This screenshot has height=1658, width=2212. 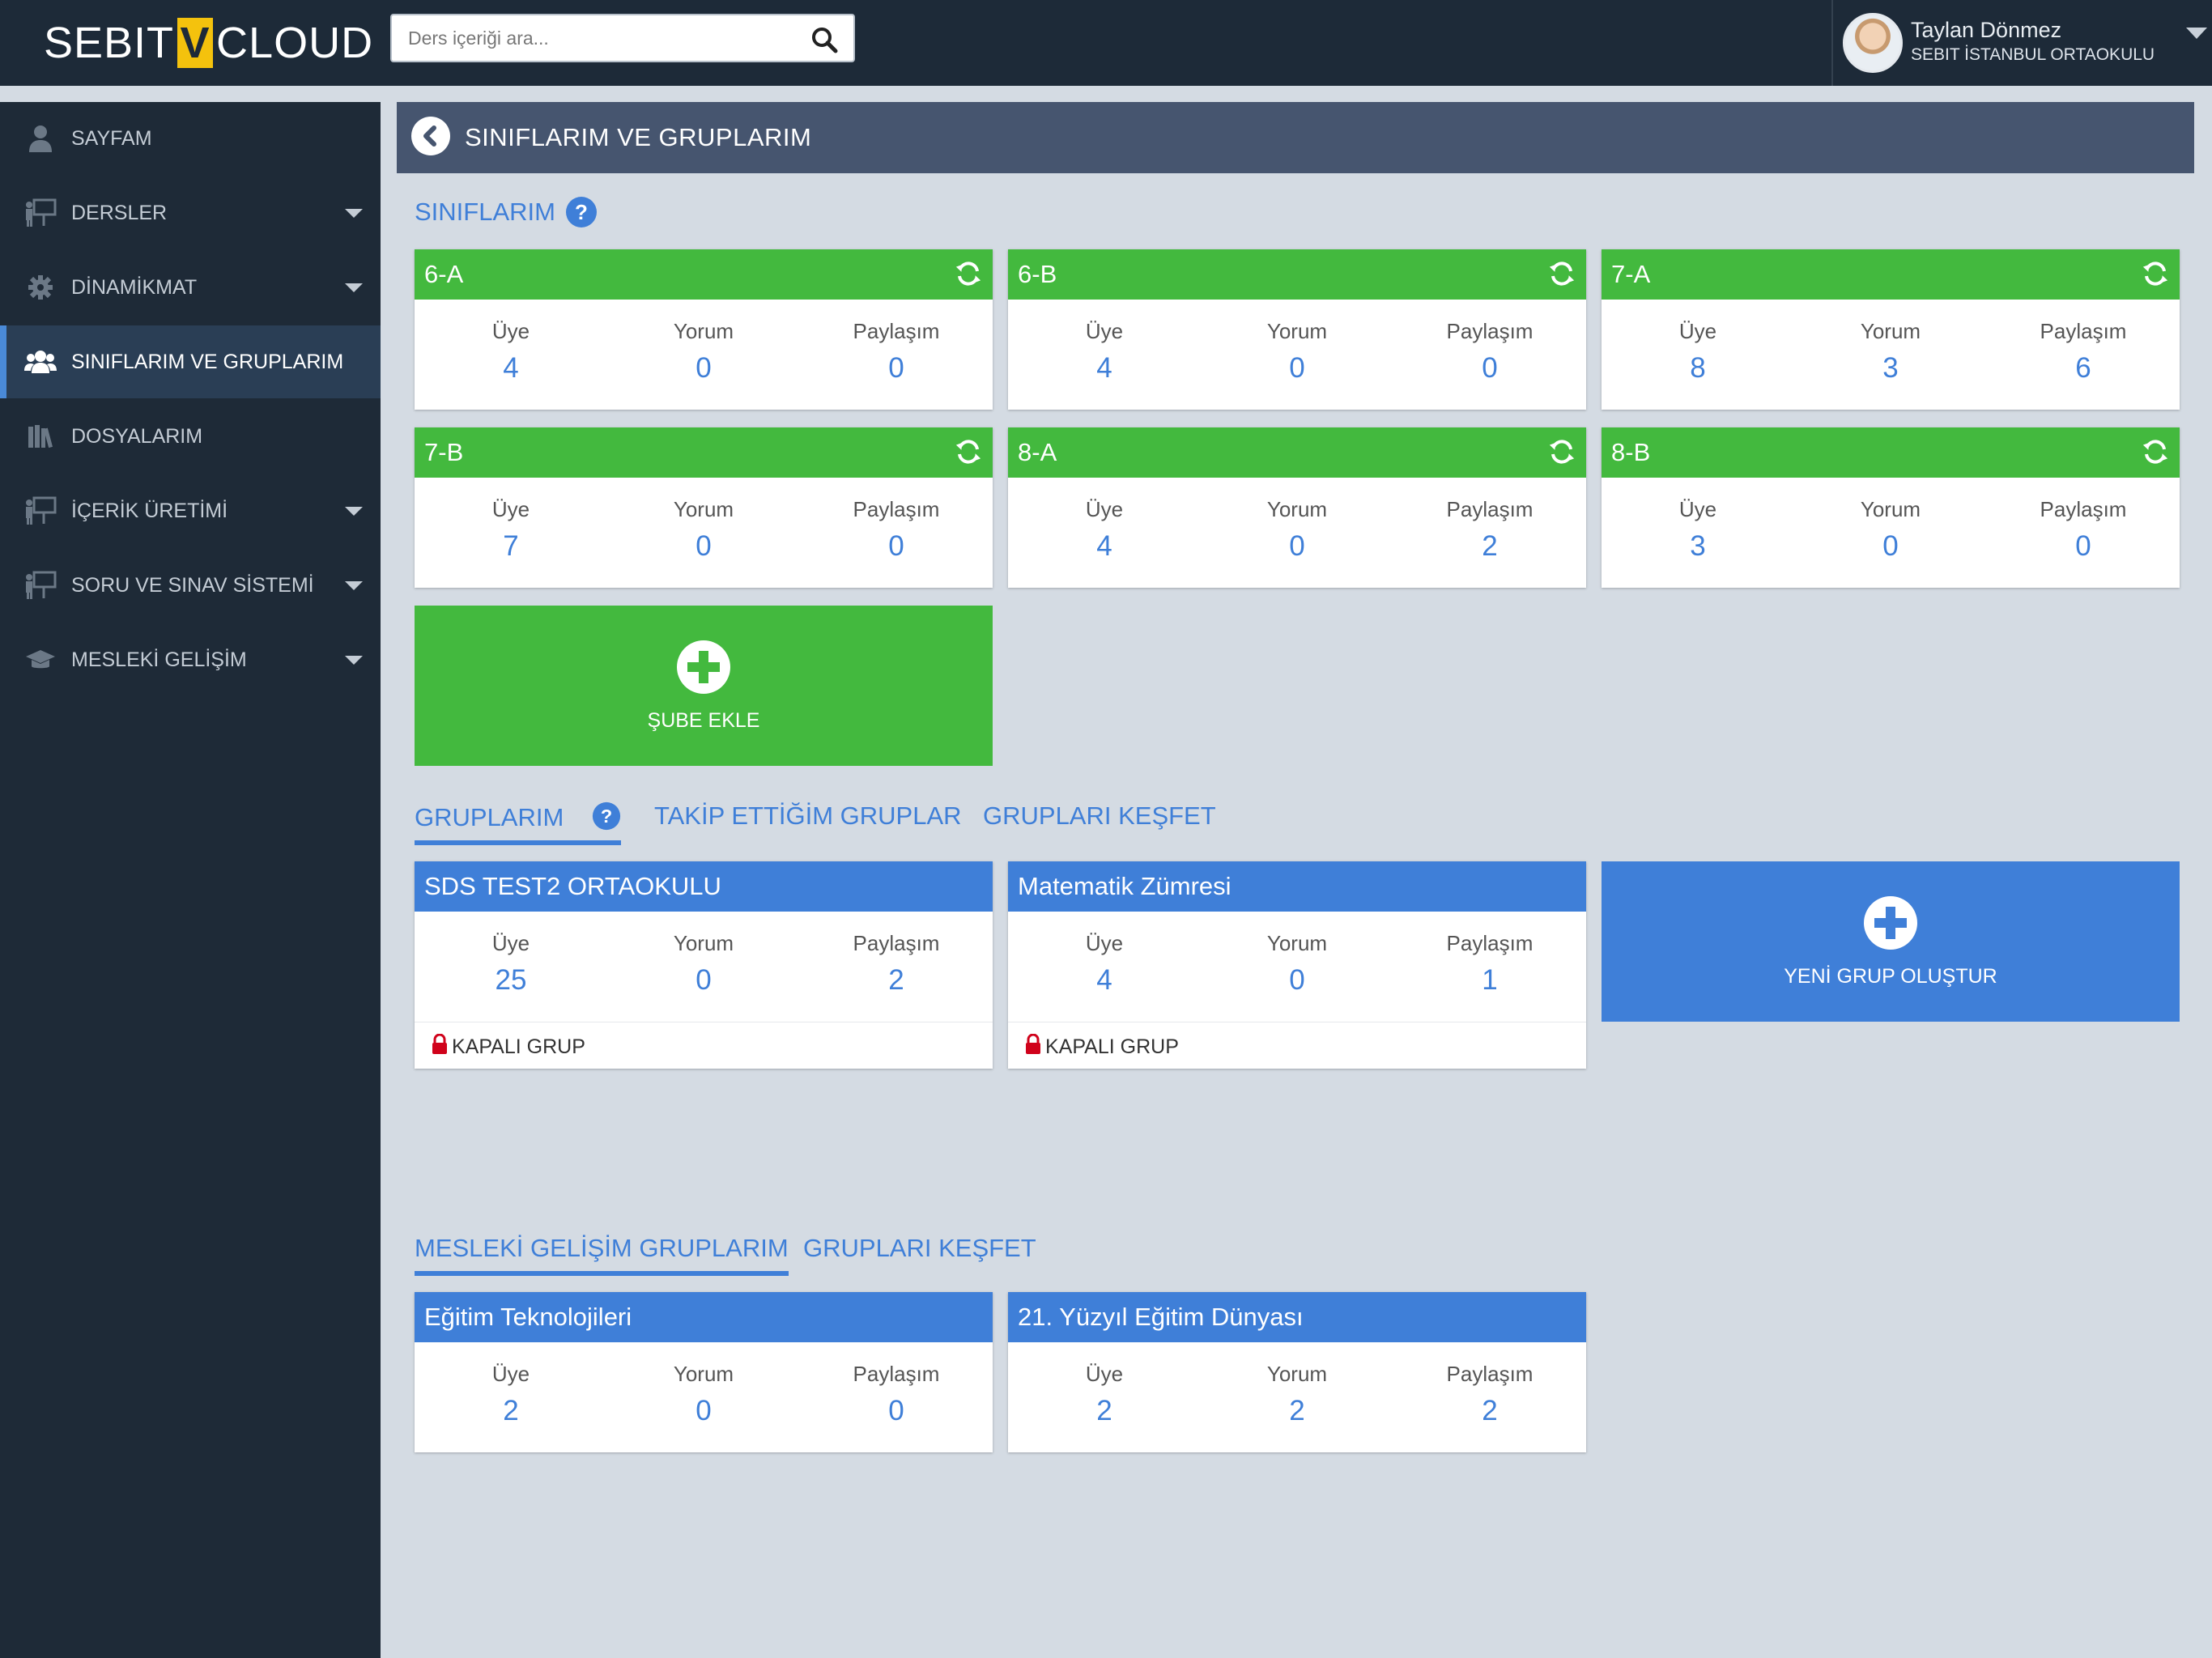 I want to click on add-class-button: ŞUBE EKLE, so click(x=704, y=686).